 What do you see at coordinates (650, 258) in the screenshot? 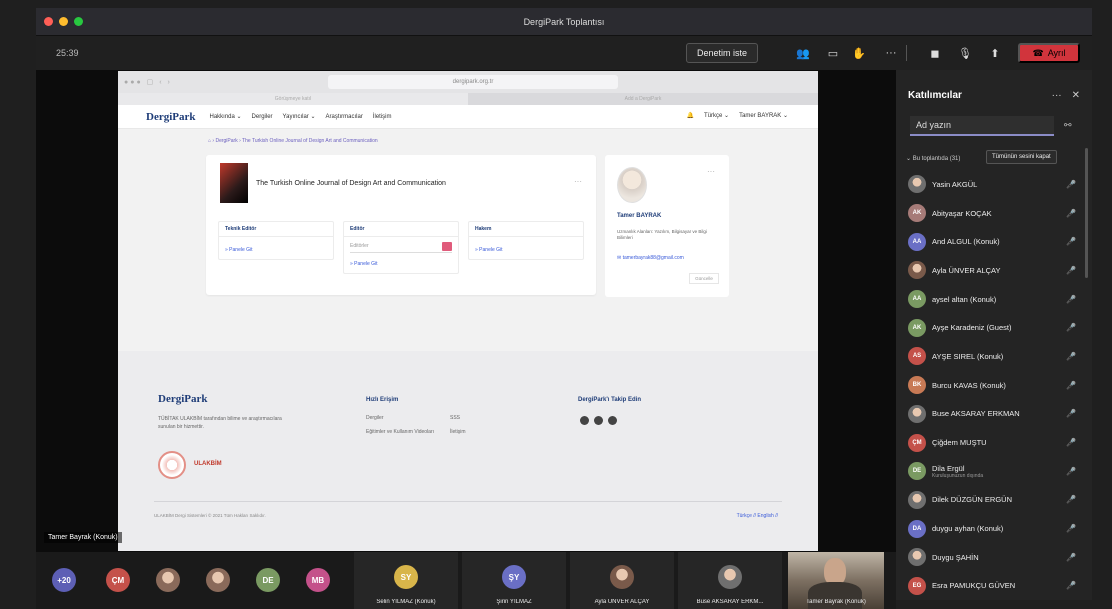
I see `profile-email: ✉ tamerbayrak88@gmail.com` at bounding box center [650, 258].